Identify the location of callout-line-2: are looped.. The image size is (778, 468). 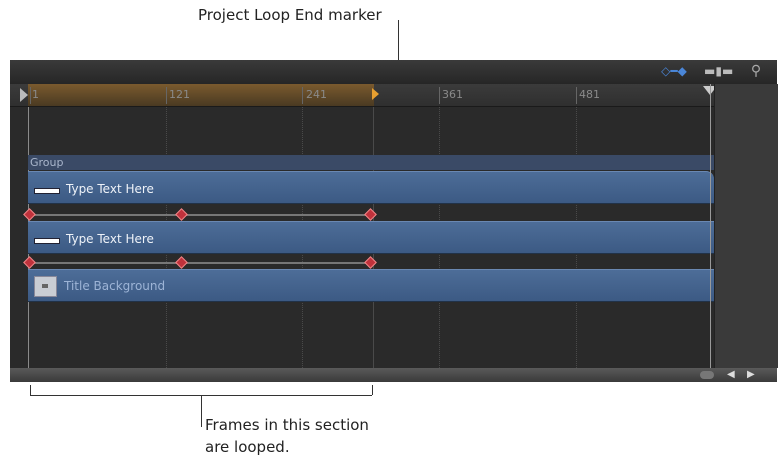
(247, 447).